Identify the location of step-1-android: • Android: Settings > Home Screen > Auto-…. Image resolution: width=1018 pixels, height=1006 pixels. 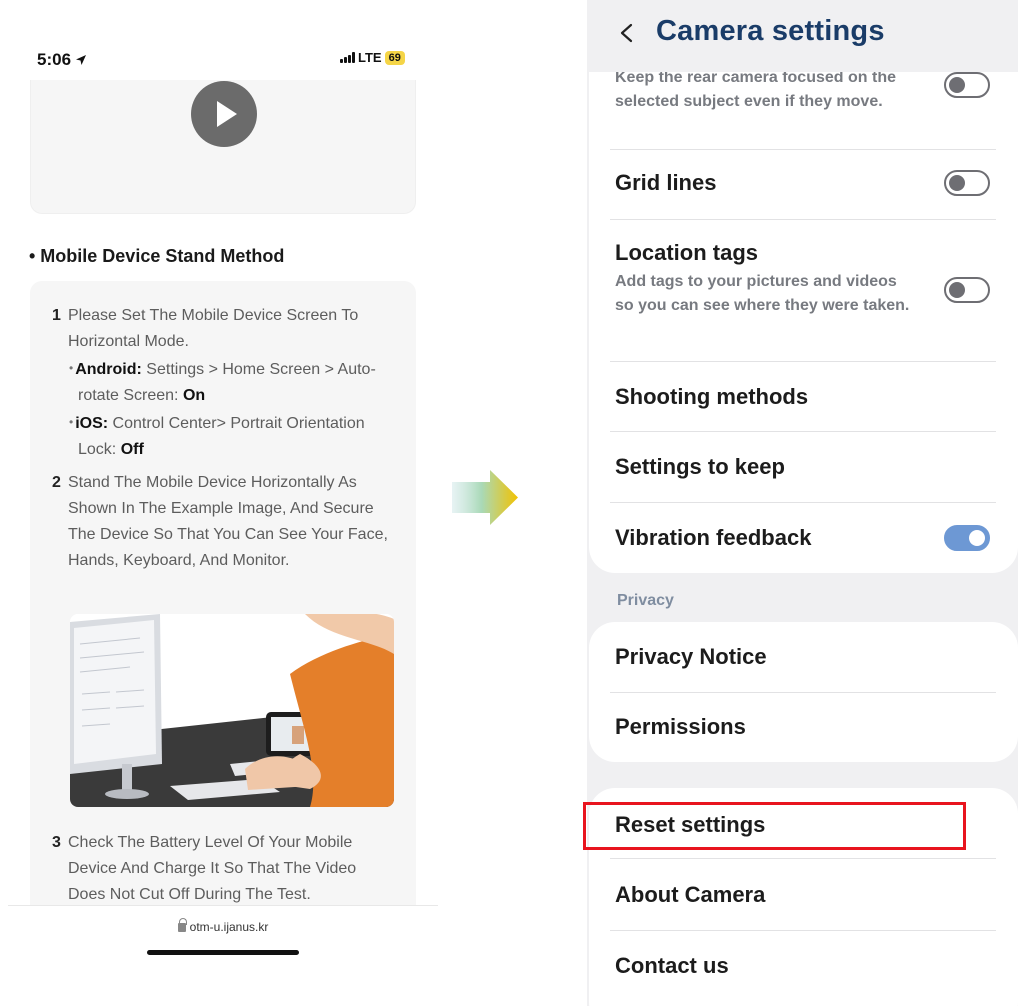
(222, 382).